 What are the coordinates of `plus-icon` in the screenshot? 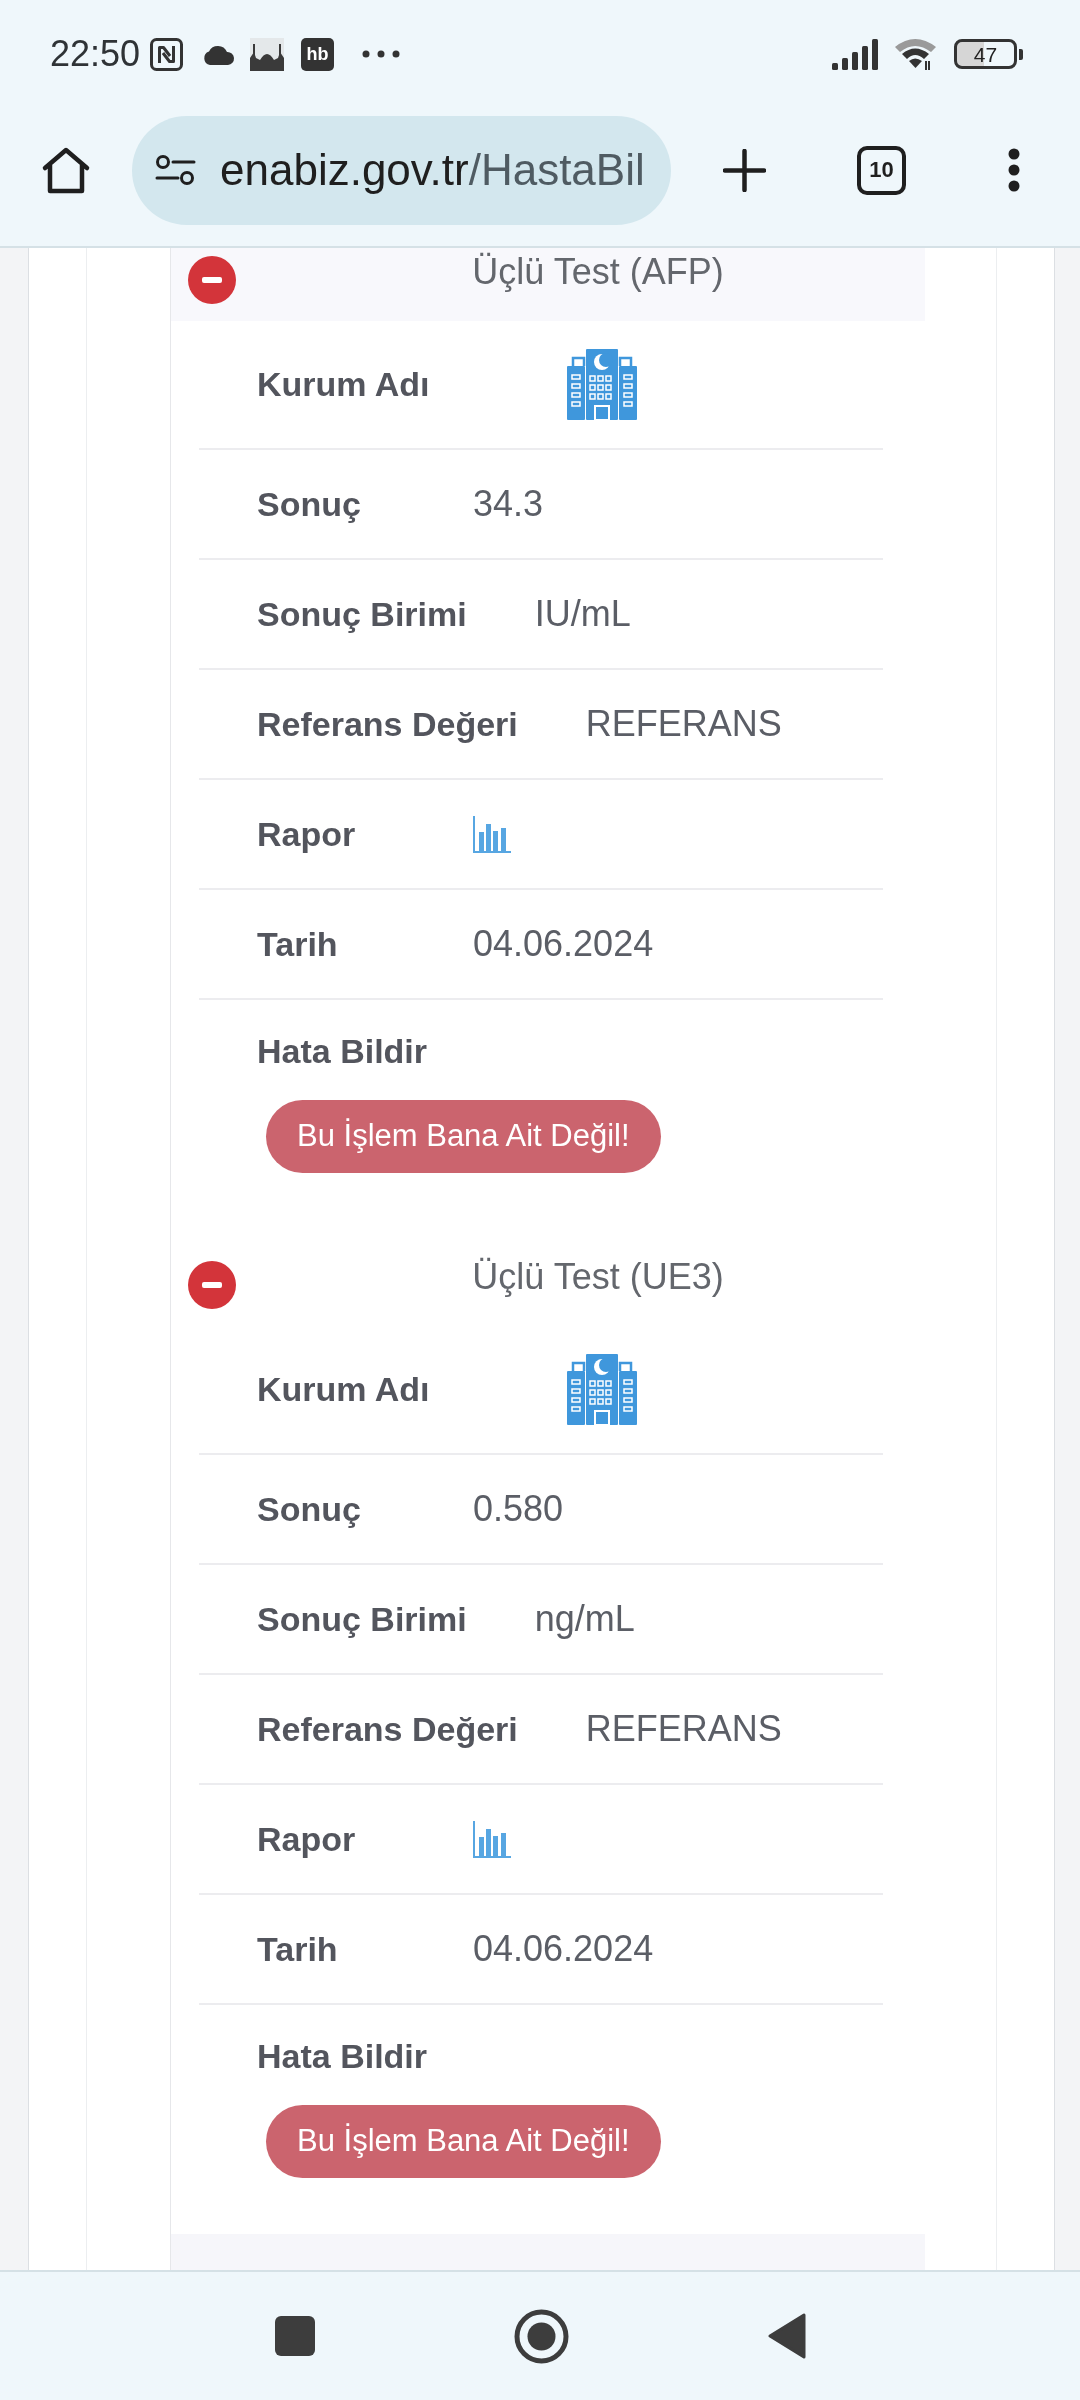 It's located at (744, 170).